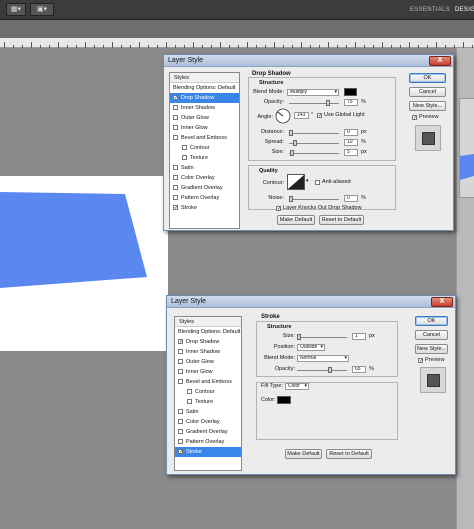 The height and width of the screenshot is (529, 474). Describe the element at coordinates (291, 199) in the screenshot. I see `noise-thumb` at that location.